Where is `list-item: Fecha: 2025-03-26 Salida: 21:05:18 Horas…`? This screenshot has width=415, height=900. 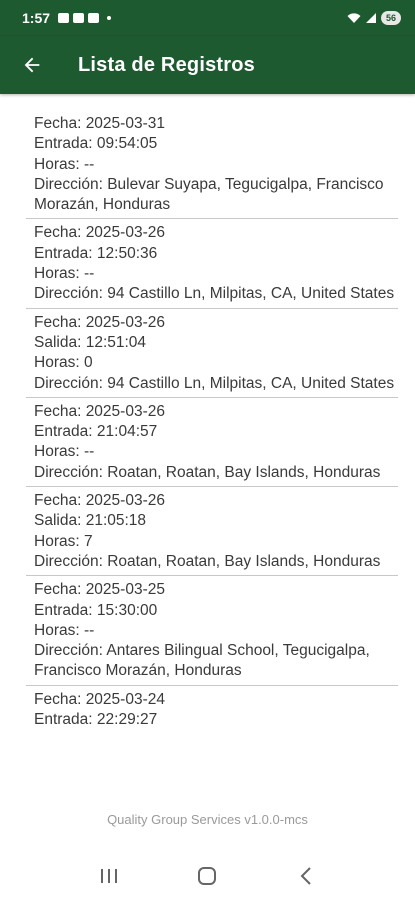
list-item: Fecha: 2025-03-26 Salida: 21:05:18 Horas… is located at coordinates (212, 532).